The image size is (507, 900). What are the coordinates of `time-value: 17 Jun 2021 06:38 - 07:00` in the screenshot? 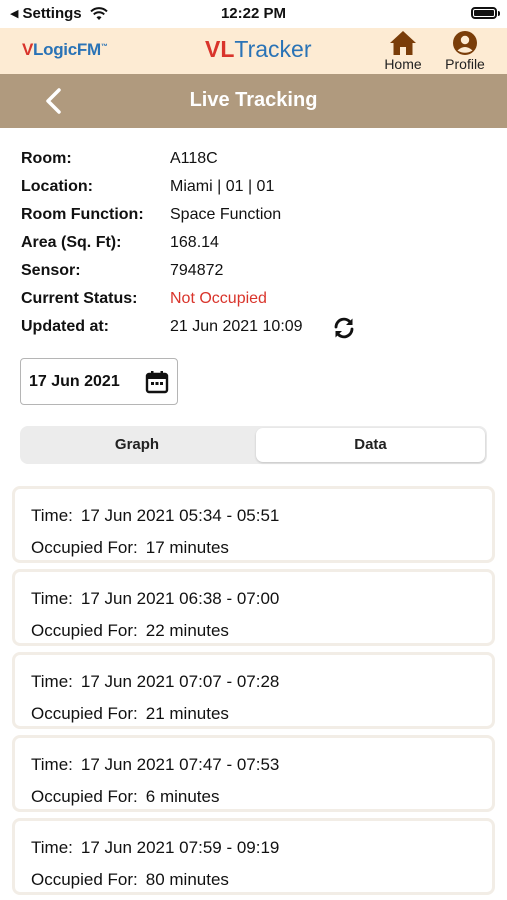 It's located at (180, 598).